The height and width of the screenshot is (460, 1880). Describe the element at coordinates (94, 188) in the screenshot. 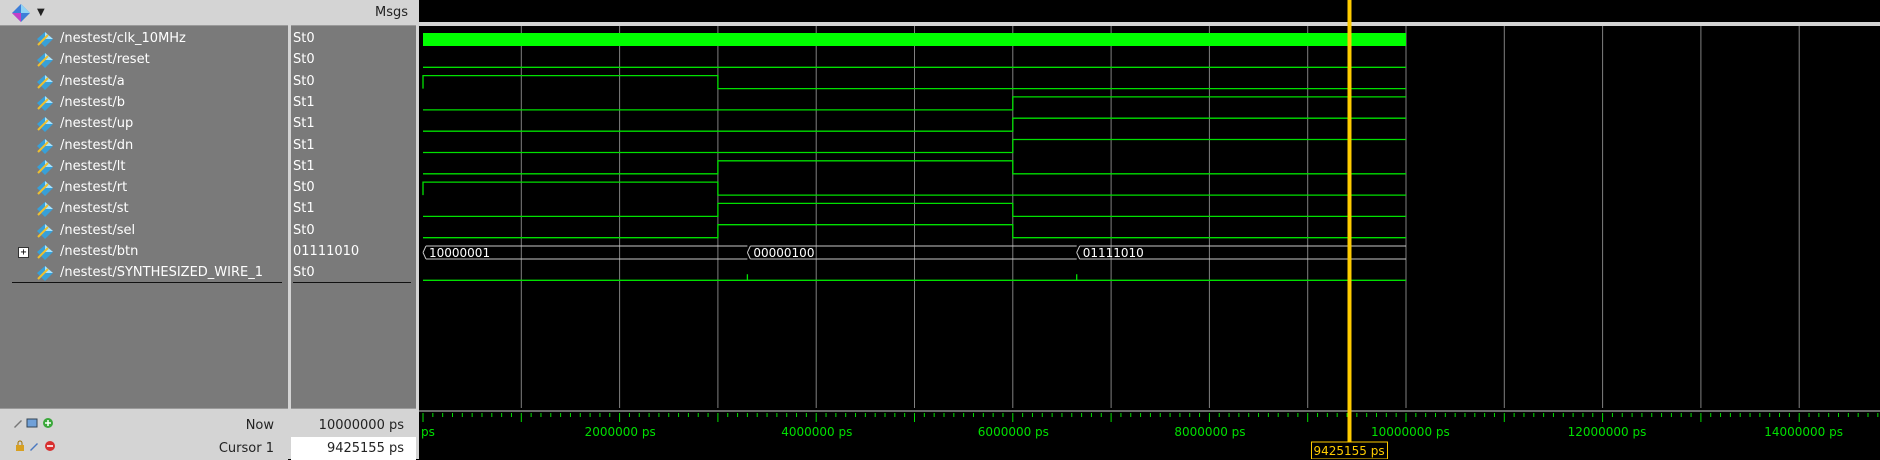

I see `signal-name: /nestest/rt` at that location.